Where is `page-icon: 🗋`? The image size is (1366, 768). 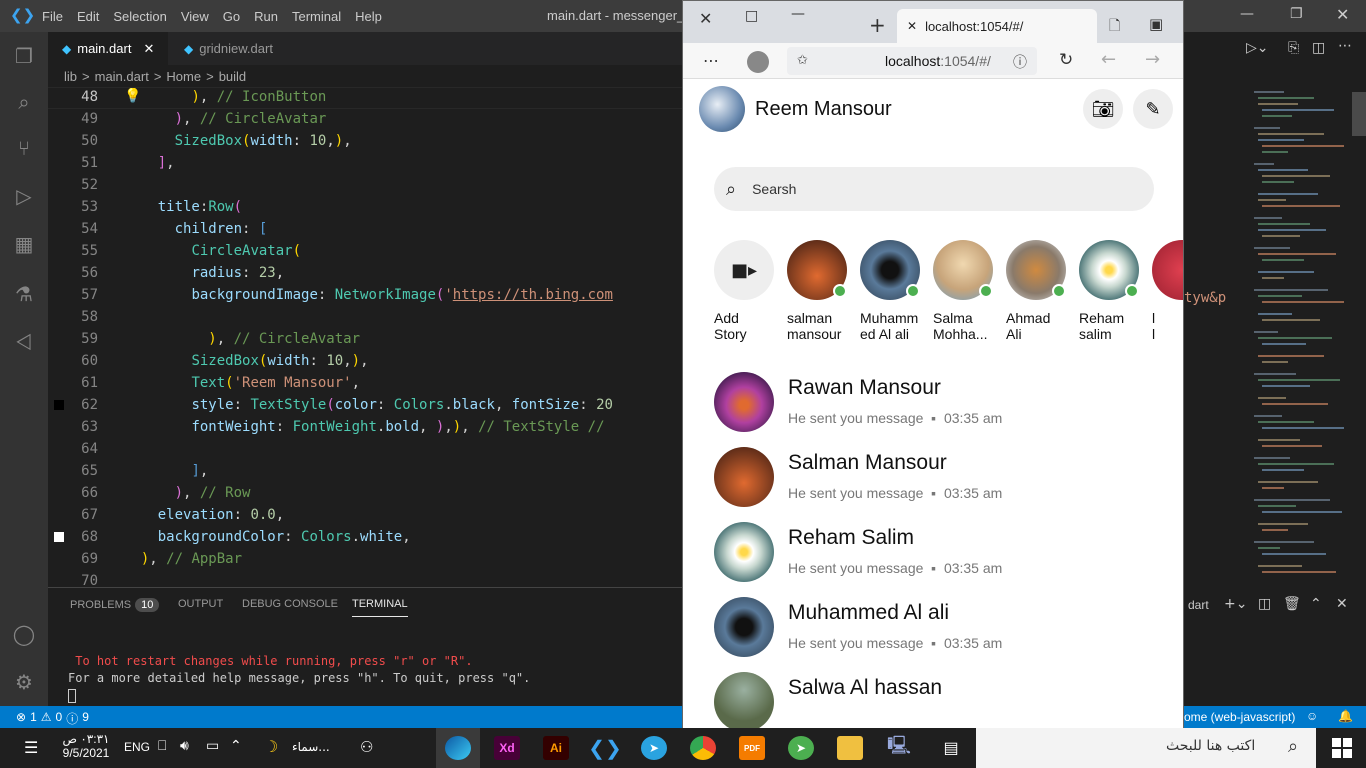 page-icon: 🗋 is located at coordinates (1114, 27).